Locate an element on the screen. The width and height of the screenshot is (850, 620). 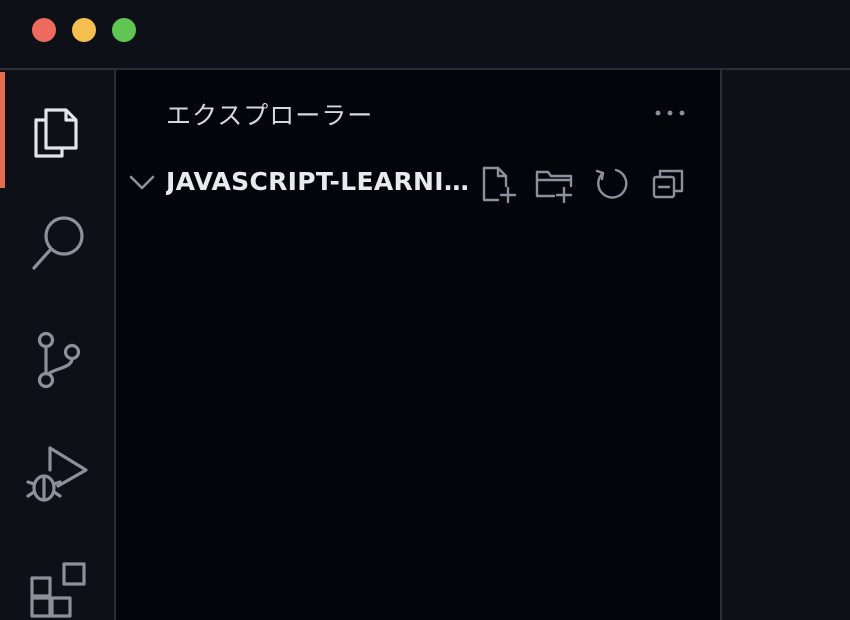
activity-item-run-debug is located at coordinates (58, 472).